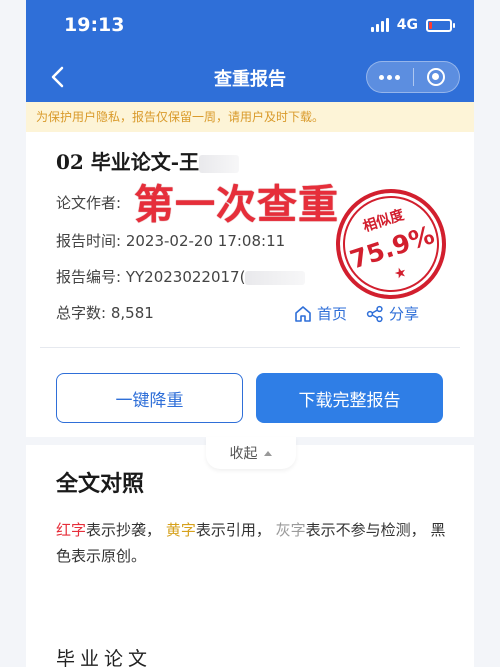 The width and height of the screenshot is (500, 667). What do you see at coordinates (382, 77) in the screenshot?
I see `more-dots-icon` at bounding box center [382, 77].